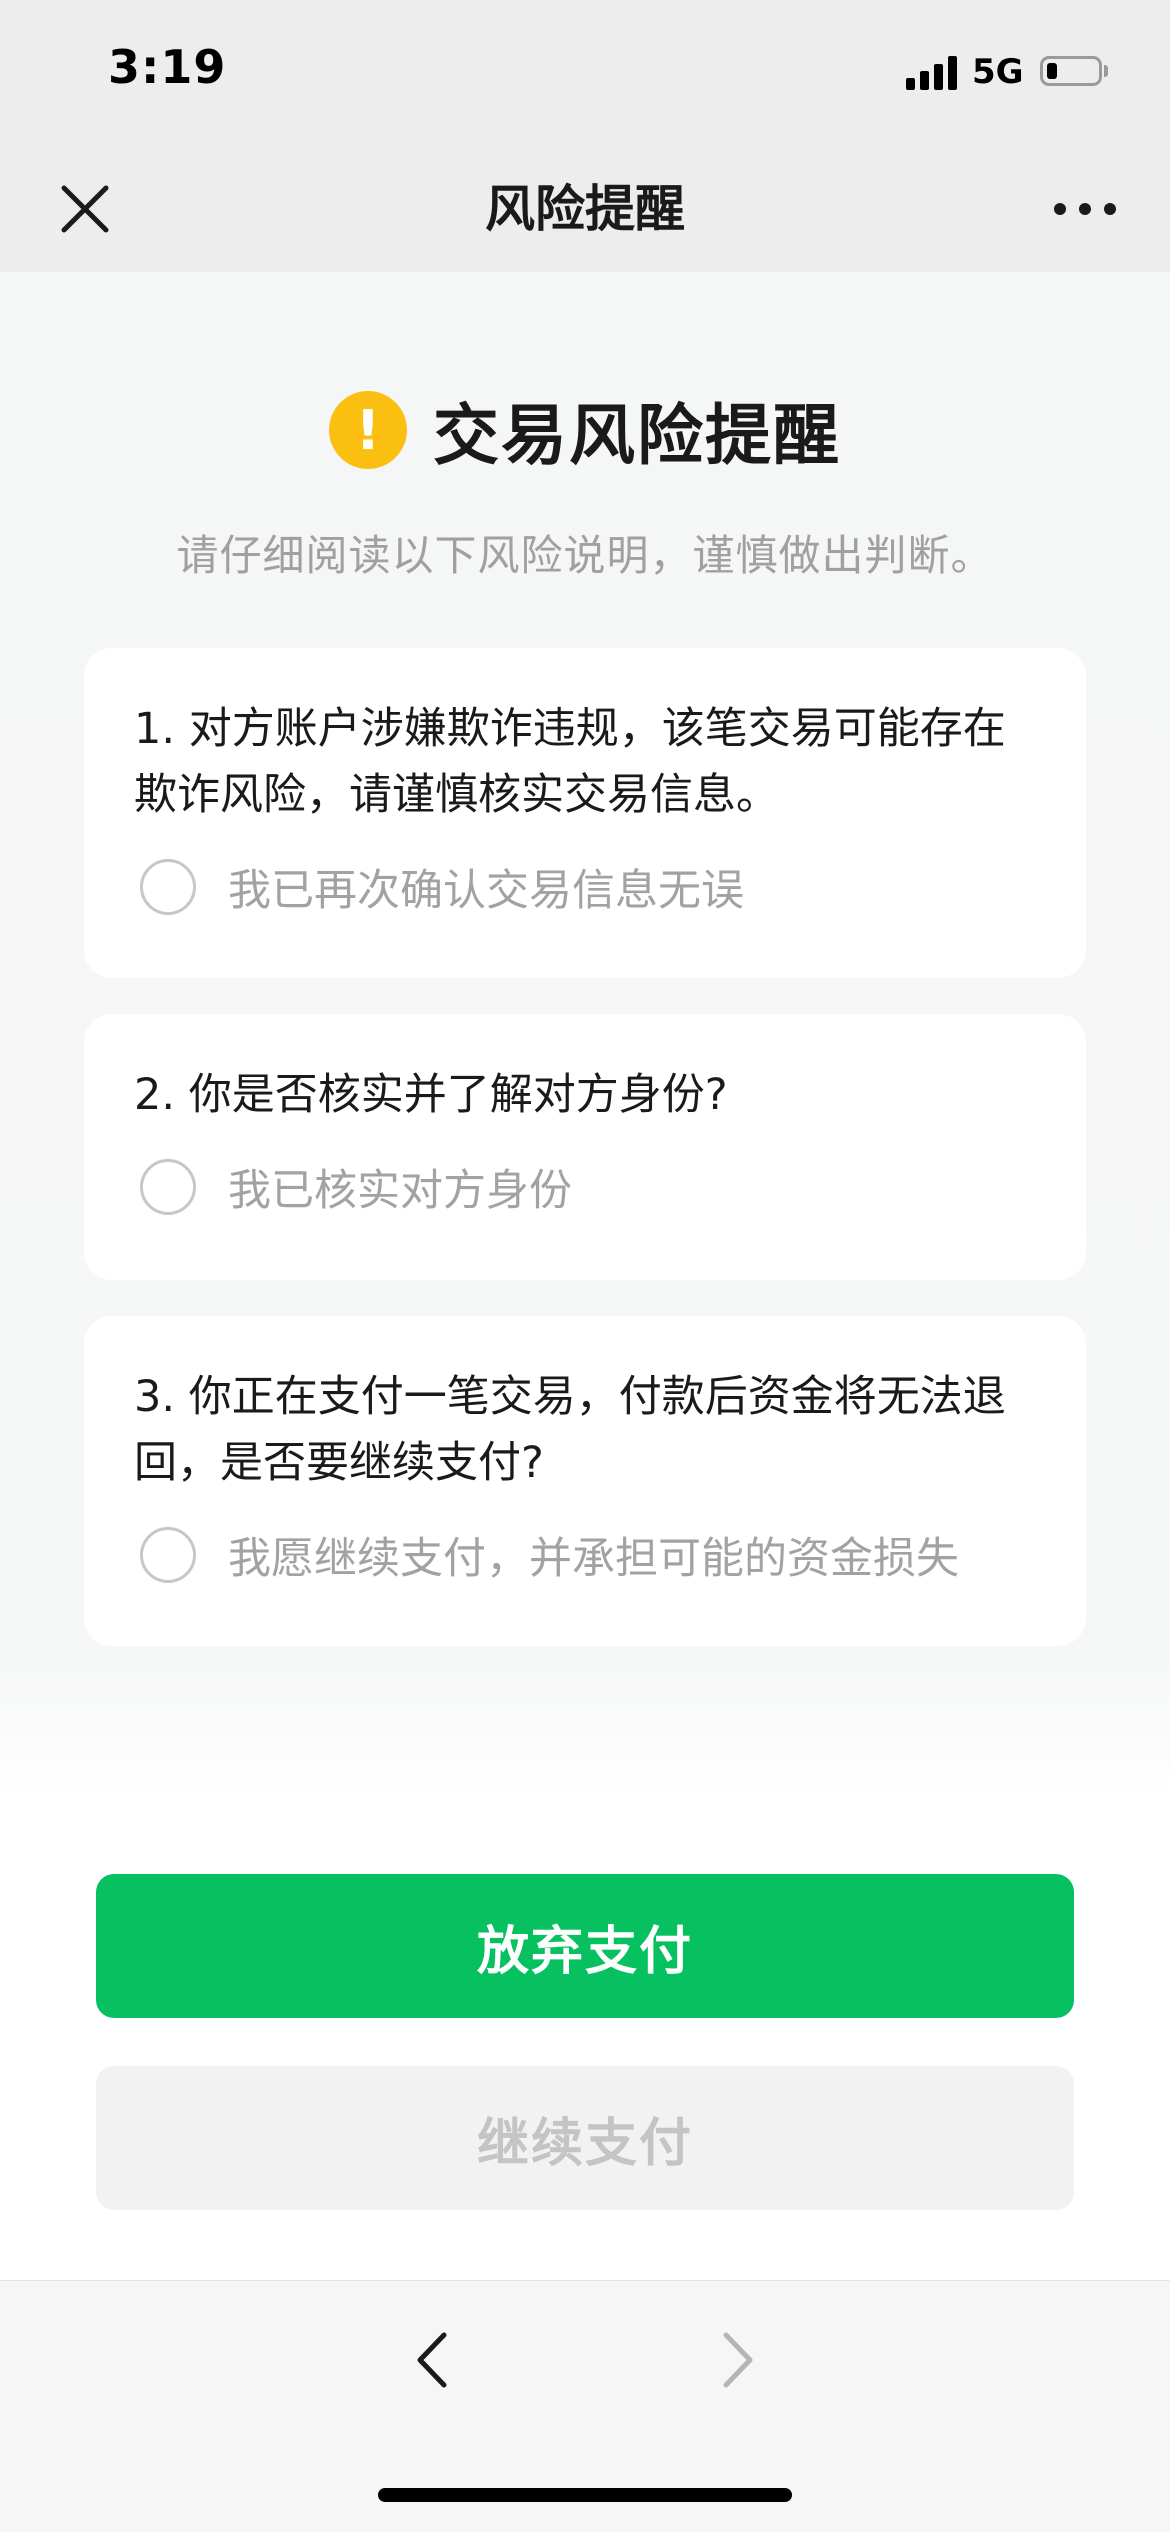 The width and height of the screenshot is (1170, 2532). What do you see at coordinates (1106, 71) in the screenshot?
I see `battery-tip` at bounding box center [1106, 71].